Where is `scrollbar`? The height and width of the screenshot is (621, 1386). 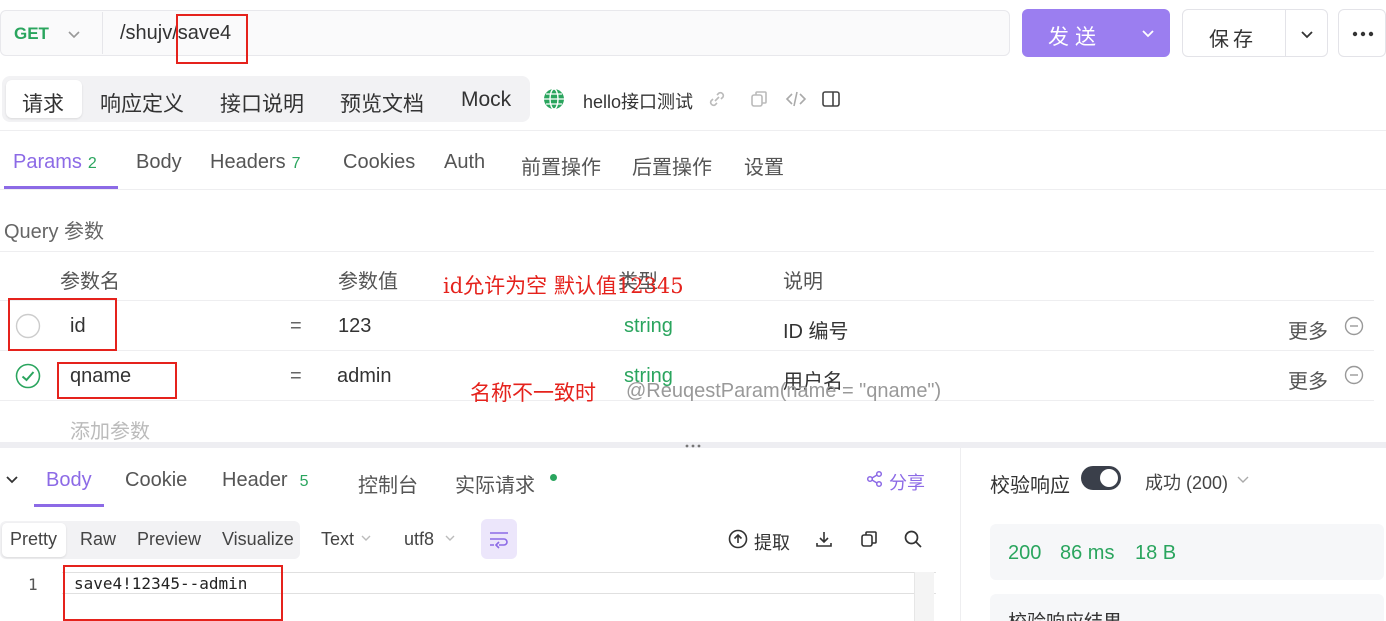 scrollbar is located at coordinates (924, 596).